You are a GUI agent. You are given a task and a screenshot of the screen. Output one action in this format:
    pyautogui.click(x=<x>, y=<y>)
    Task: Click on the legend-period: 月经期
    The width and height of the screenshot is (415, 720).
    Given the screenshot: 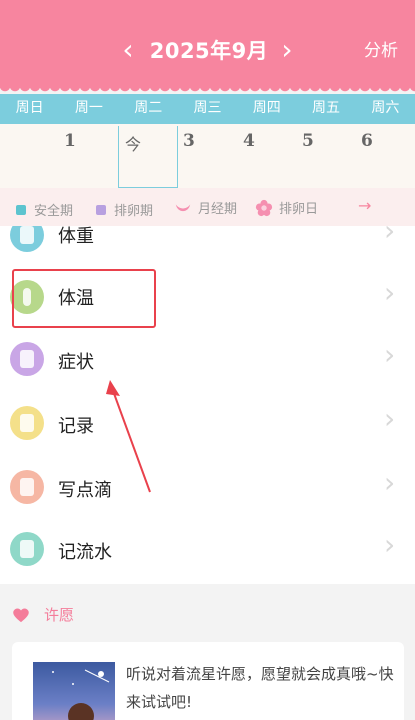 What is the action you would take?
    pyautogui.click(x=205, y=207)
    